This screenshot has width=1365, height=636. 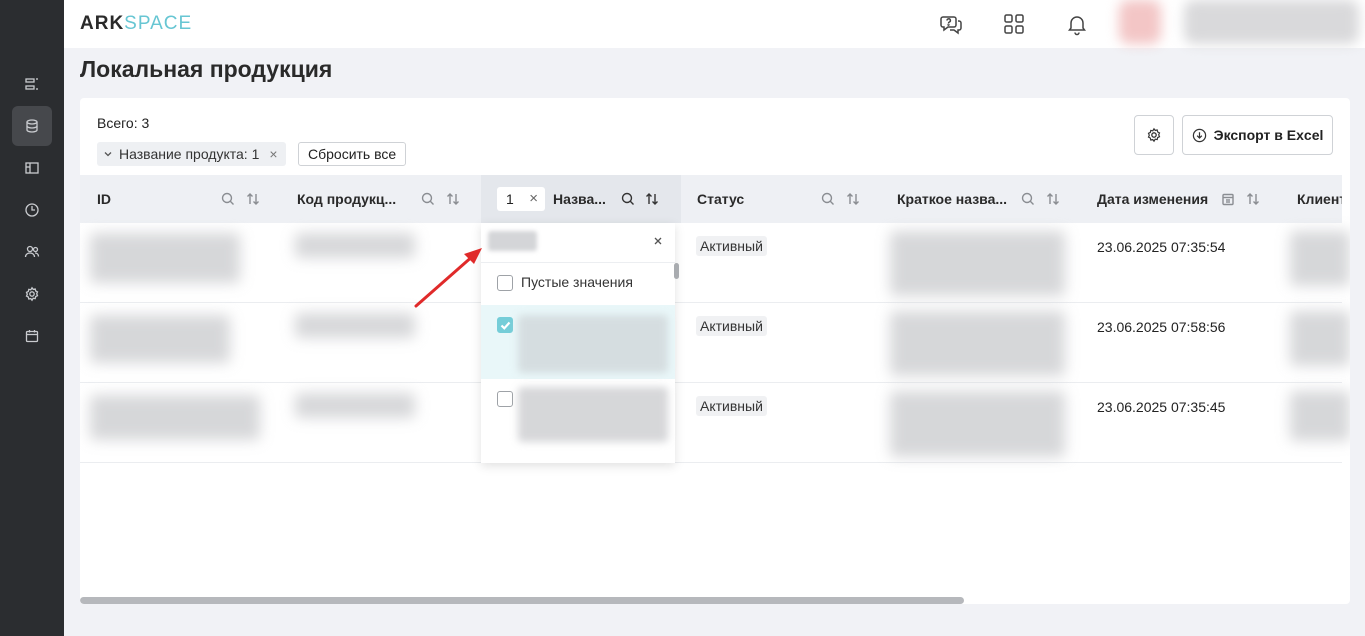 I want to click on column-header-modified-date: Дата изменения, so click(x=1180, y=199).